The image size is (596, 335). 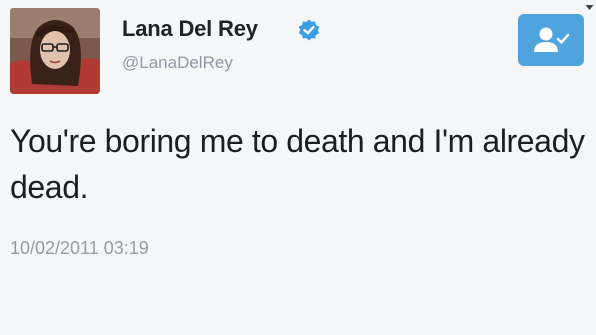 I want to click on add-user-icon, so click(x=552, y=39).